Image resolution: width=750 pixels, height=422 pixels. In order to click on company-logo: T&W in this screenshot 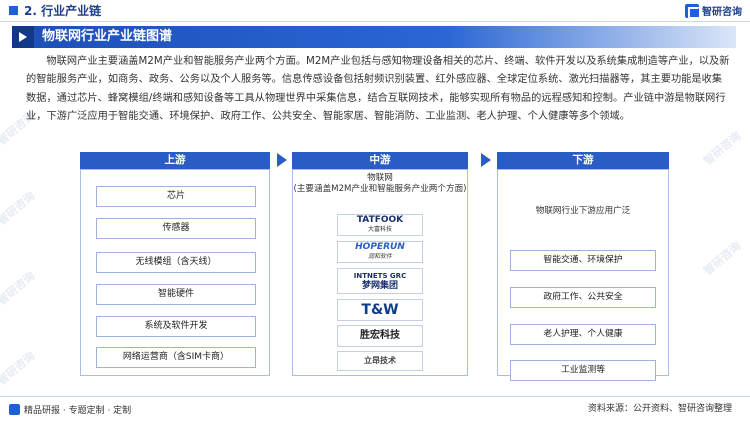, I will do `click(380, 310)`.